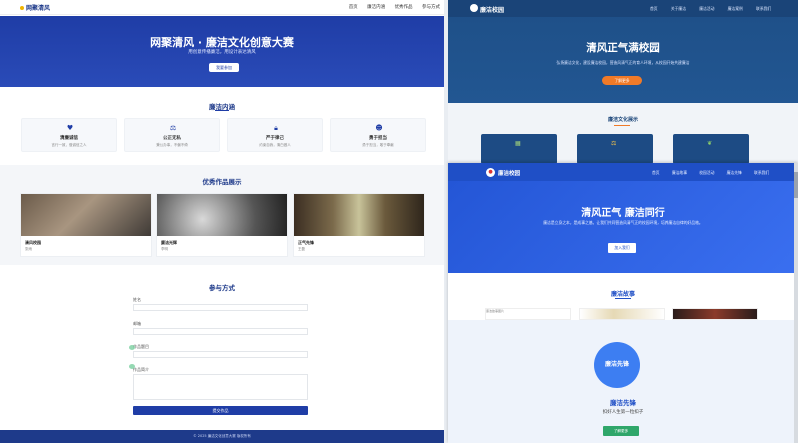 The image size is (798, 443). I want to click on rtop-nav-cases: 廉洁案例, so click(735, 8).